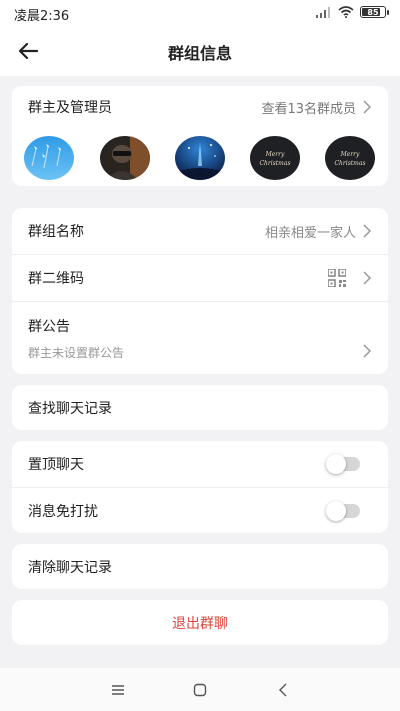  What do you see at coordinates (200, 13) in the screenshot?
I see `status-bar: 凌晨2:36 85` at bounding box center [200, 13].